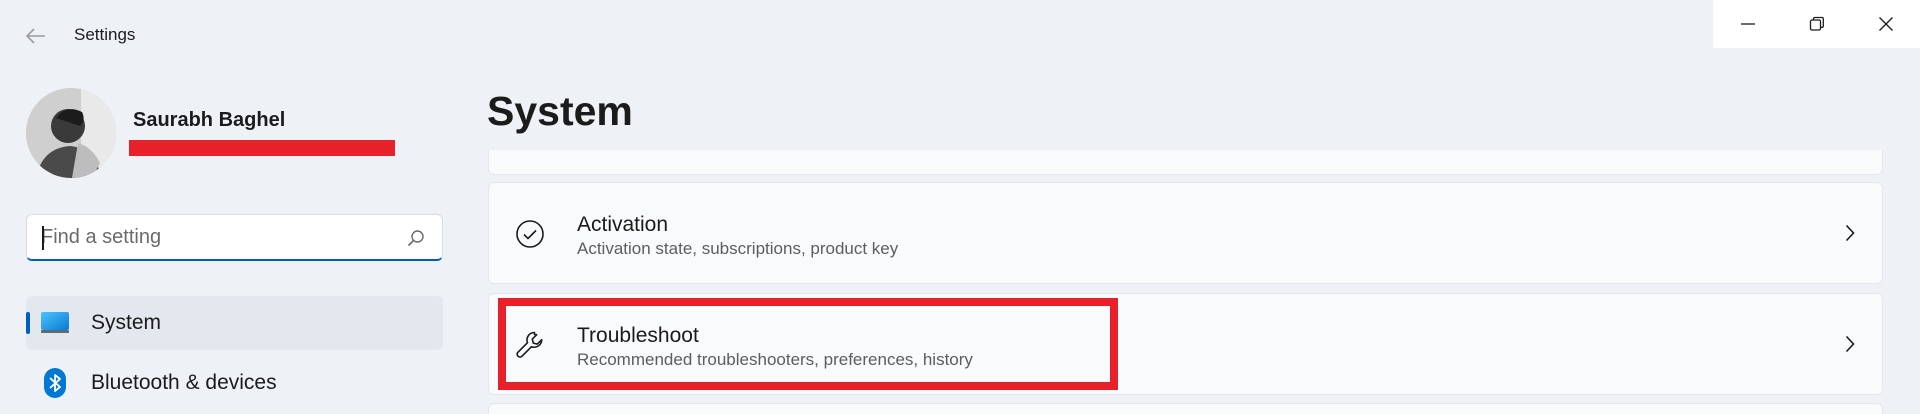  Describe the element at coordinates (262, 148) in the screenshot. I see `email-redaction-bar` at that location.